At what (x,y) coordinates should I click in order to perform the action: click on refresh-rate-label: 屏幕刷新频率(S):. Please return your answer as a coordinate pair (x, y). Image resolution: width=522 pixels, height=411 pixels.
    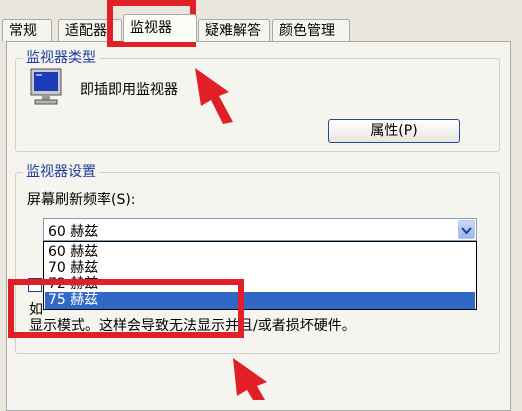
    Looking at the image, I should click on (81, 200).